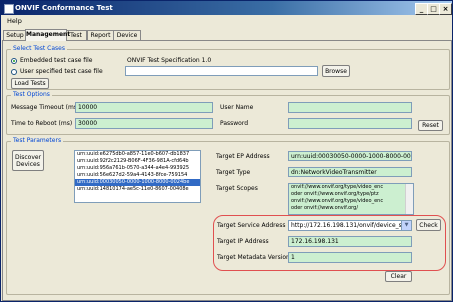 Image resolution: width=453 pixels, height=302 pixels. Describe the element at coordinates (251, 225) in the screenshot. I see `target-service-label: Target Service Address` at that location.